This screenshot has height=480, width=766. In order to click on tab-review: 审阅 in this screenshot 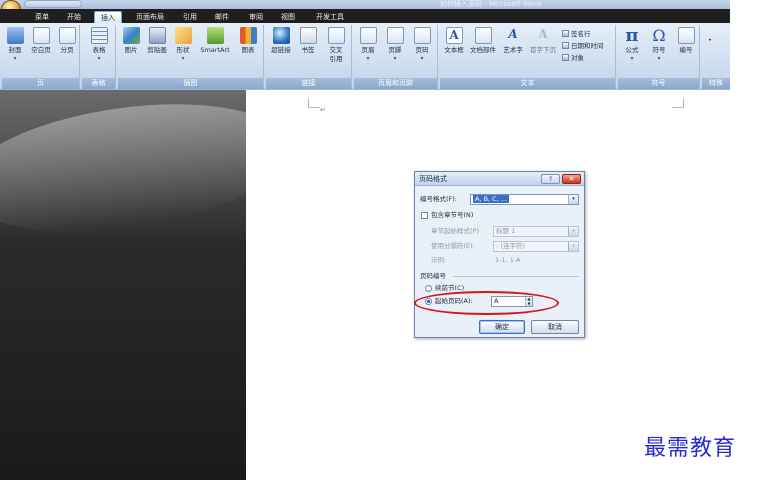, I will do `click(256, 17)`.